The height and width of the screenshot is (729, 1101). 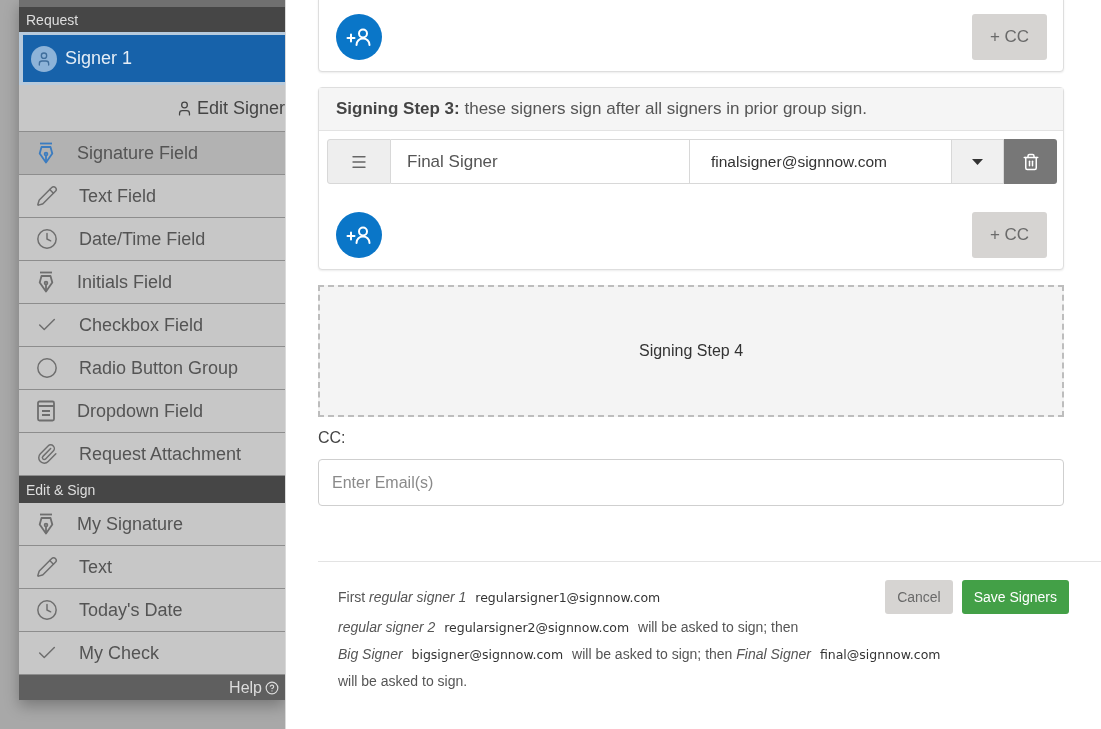 What do you see at coordinates (359, 161) in the screenshot?
I see `drag-handle` at bounding box center [359, 161].